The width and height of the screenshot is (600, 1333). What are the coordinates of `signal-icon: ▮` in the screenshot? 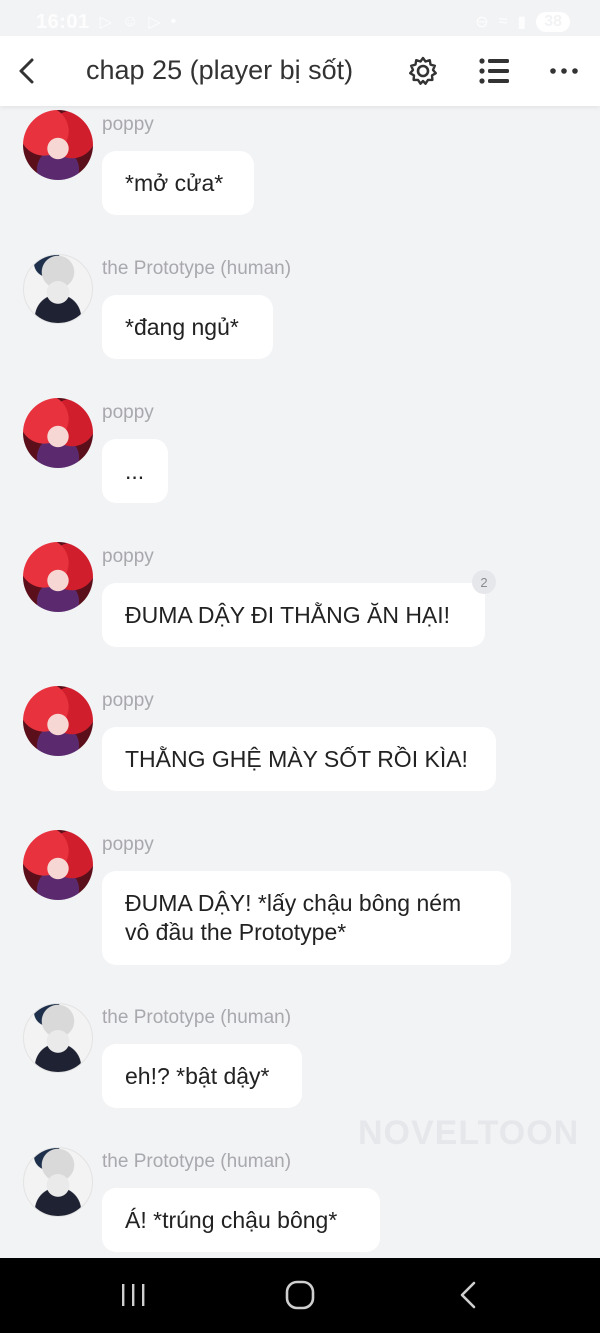 It's located at (522, 22).